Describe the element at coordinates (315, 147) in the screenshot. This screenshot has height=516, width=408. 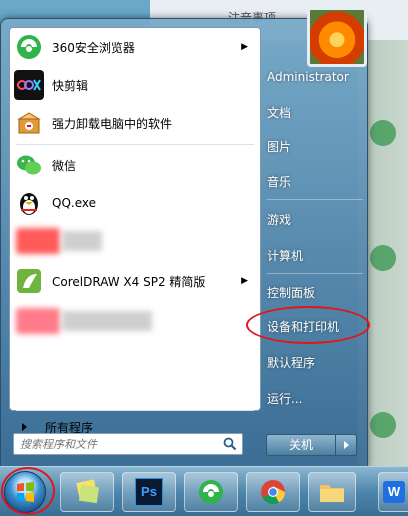
I see `right-item-pictures: 图片` at that location.